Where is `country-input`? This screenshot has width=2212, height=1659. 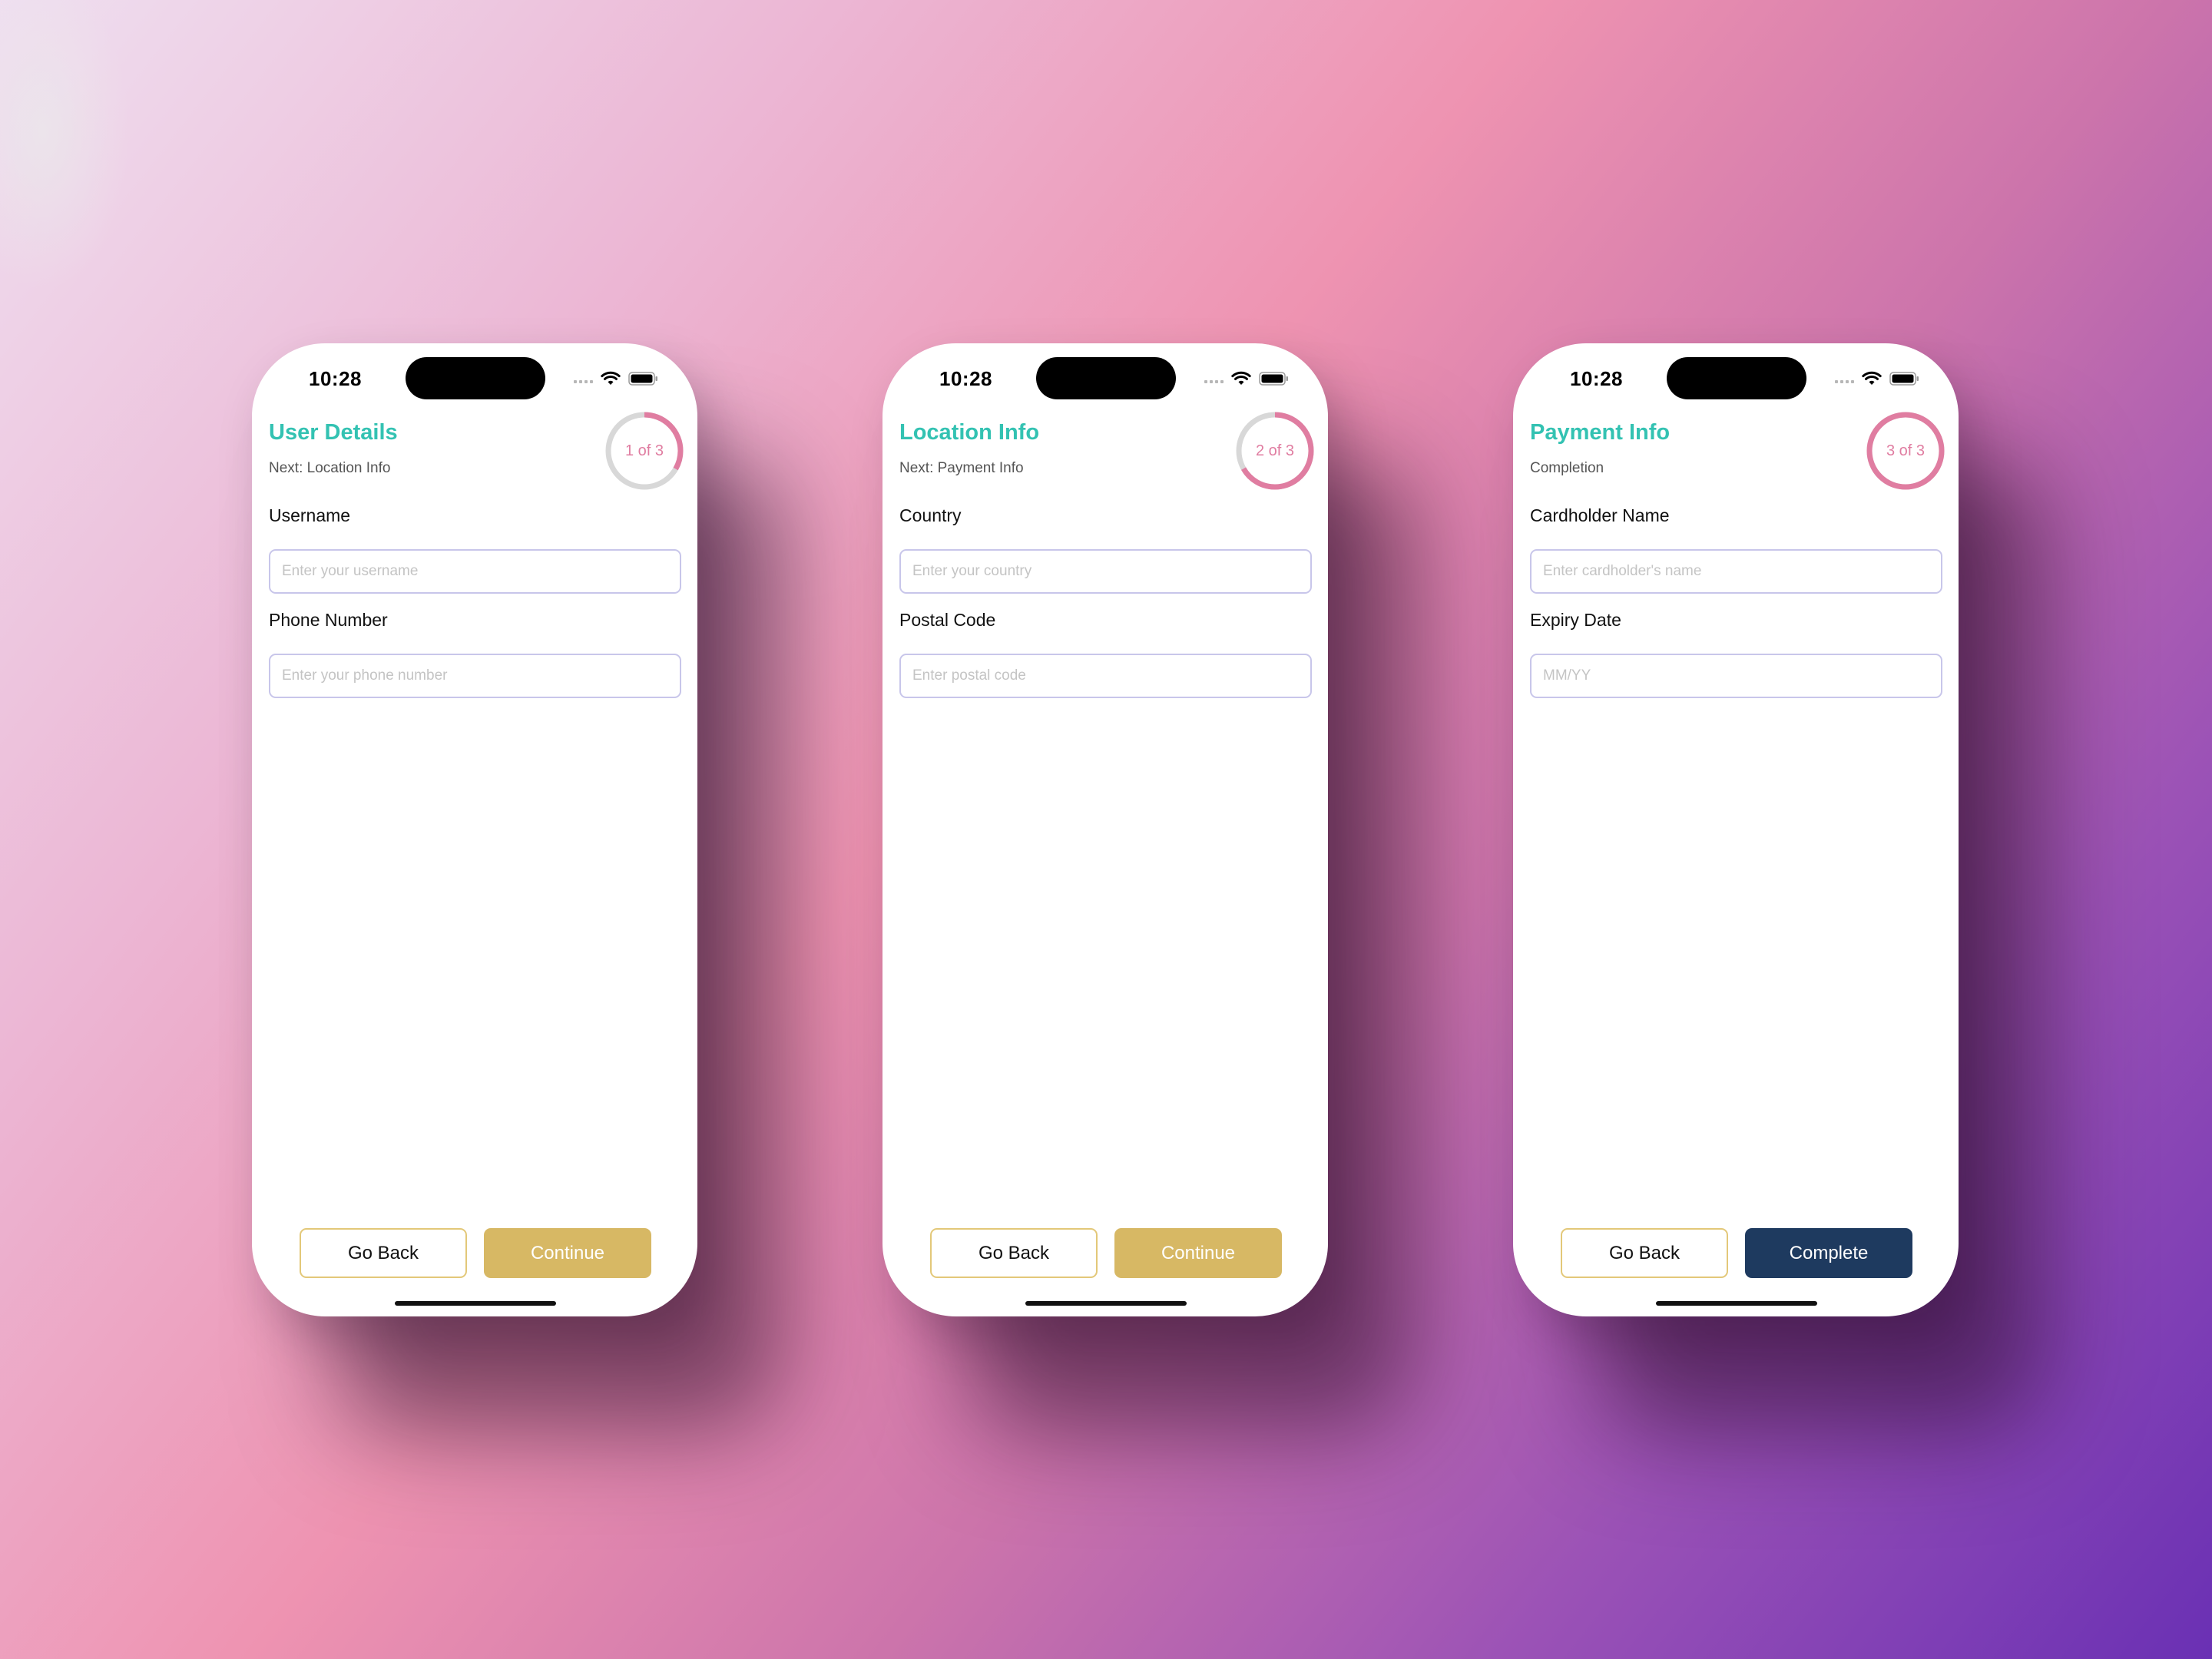 country-input is located at coordinates (1105, 572).